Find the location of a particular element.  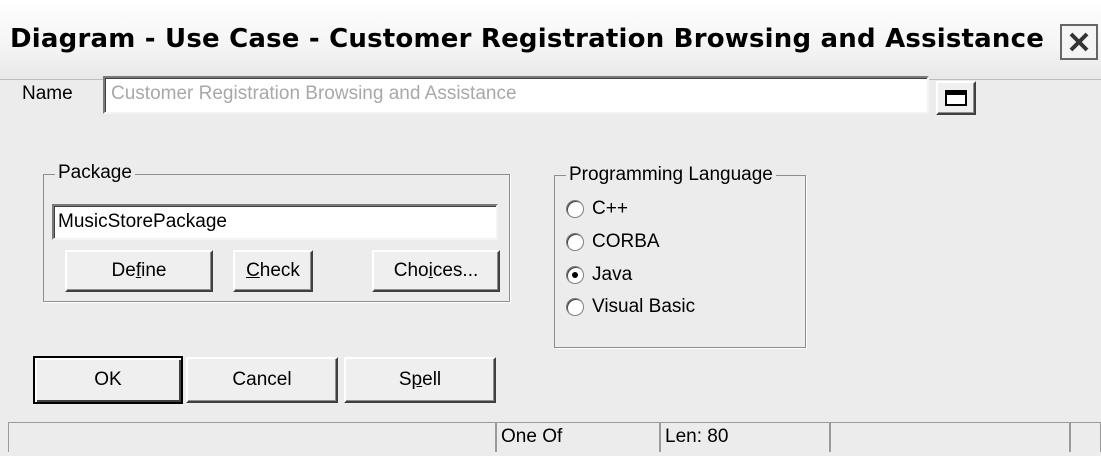

radio-option-corba-label: CORBA is located at coordinates (626, 241).